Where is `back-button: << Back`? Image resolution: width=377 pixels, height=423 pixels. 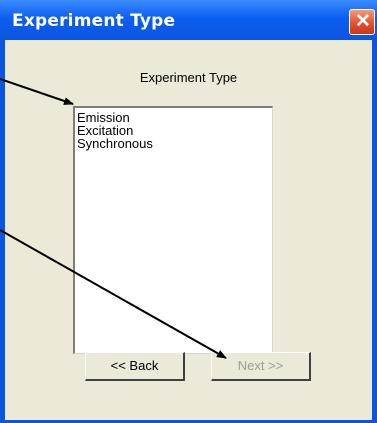 back-button: << Back is located at coordinates (135, 366).